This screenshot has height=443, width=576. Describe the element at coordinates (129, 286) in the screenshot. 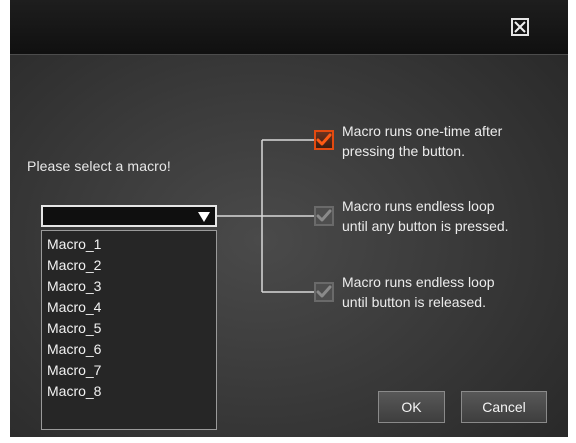

I see `list-item: Macro_3` at that location.